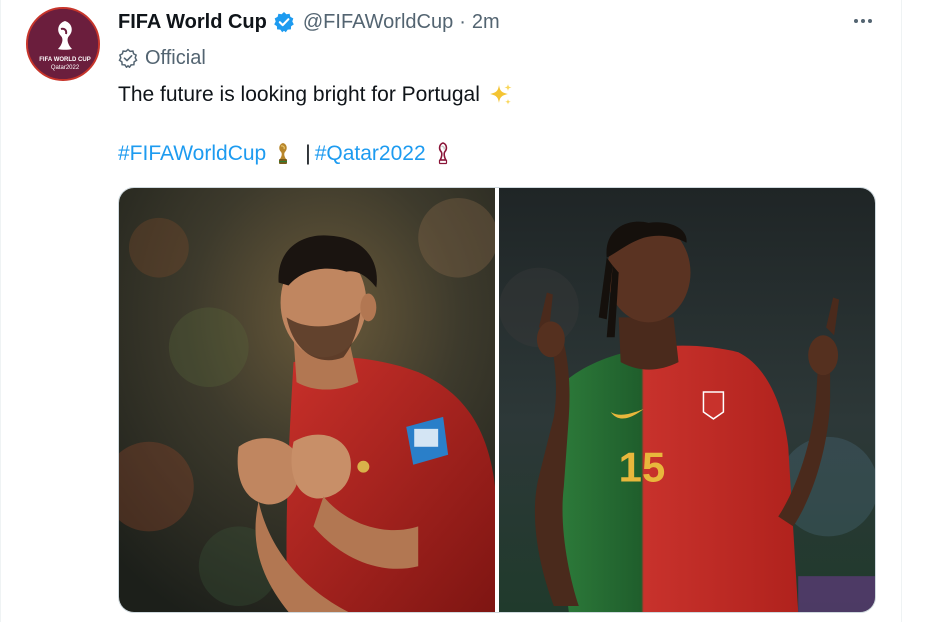 The width and height of the screenshot is (928, 622). What do you see at coordinates (486, 22) in the screenshot?
I see `timestamp: 2m` at bounding box center [486, 22].